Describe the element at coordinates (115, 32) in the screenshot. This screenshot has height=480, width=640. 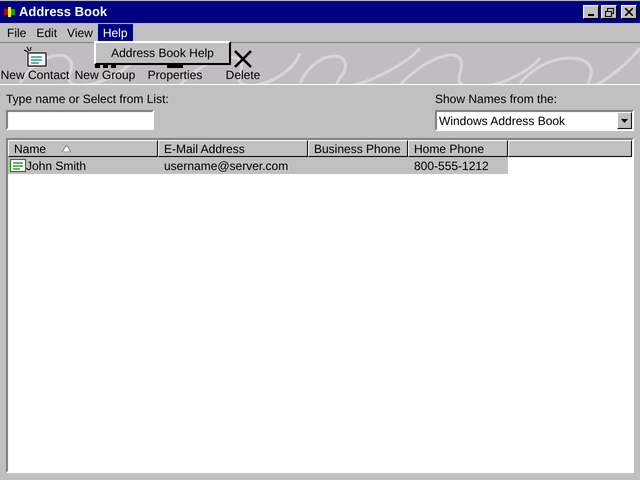
I see `menu-item: Help` at that location.